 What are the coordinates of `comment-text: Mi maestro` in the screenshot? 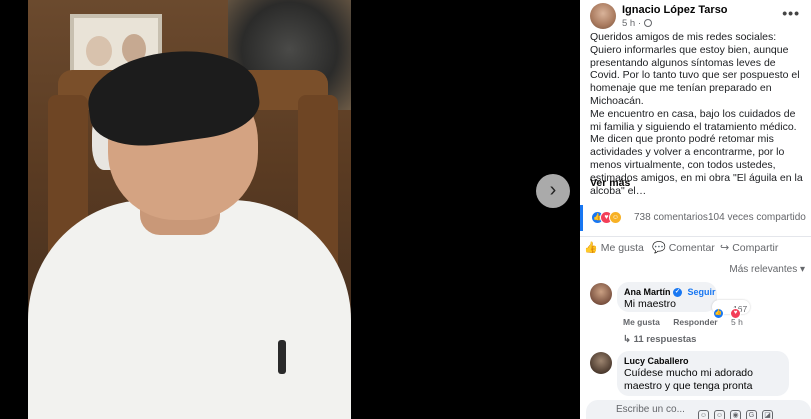 It's located at (650, 304).